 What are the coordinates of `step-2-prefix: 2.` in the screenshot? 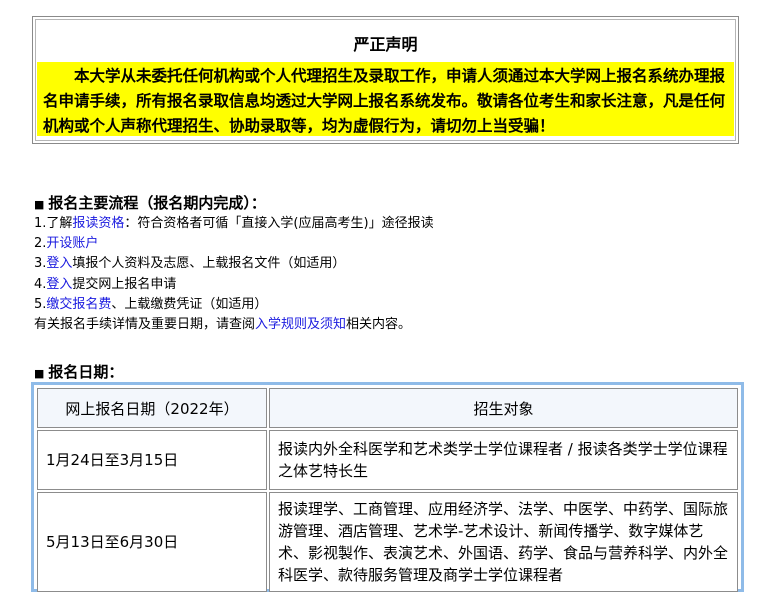 It's located at (40, 244).